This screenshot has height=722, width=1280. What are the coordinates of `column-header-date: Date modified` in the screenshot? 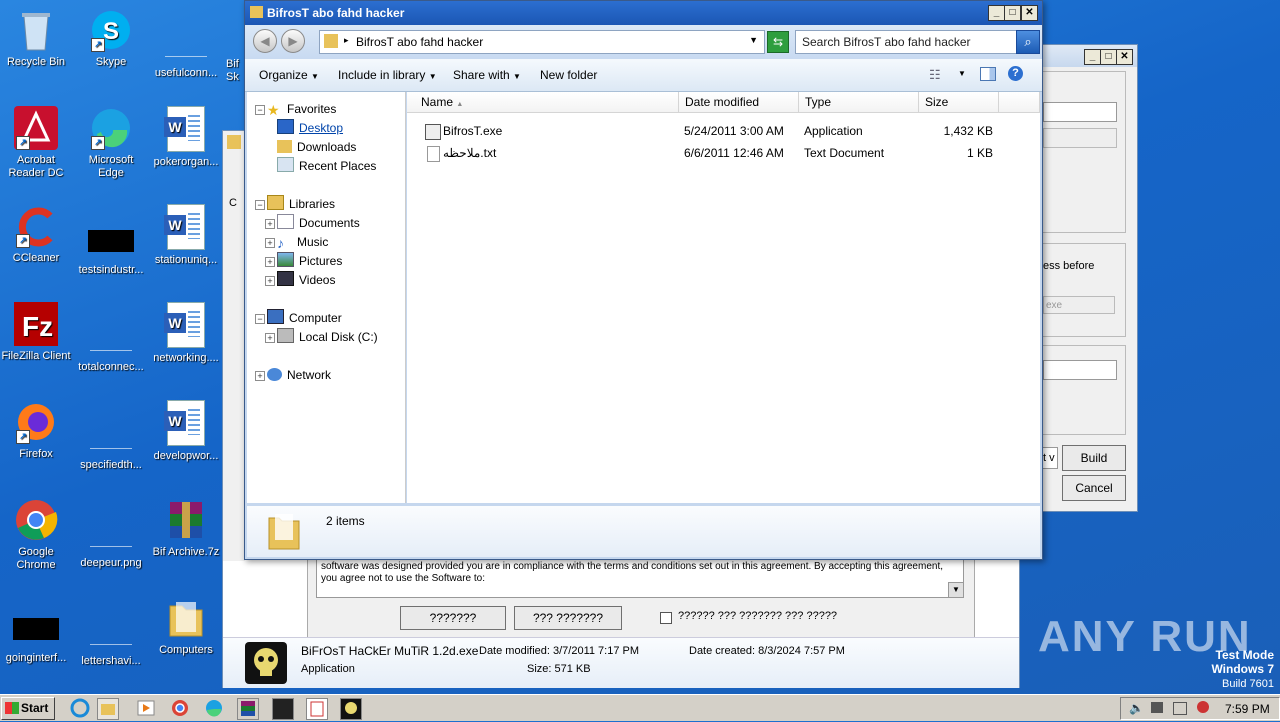 It's located at (739, 102).